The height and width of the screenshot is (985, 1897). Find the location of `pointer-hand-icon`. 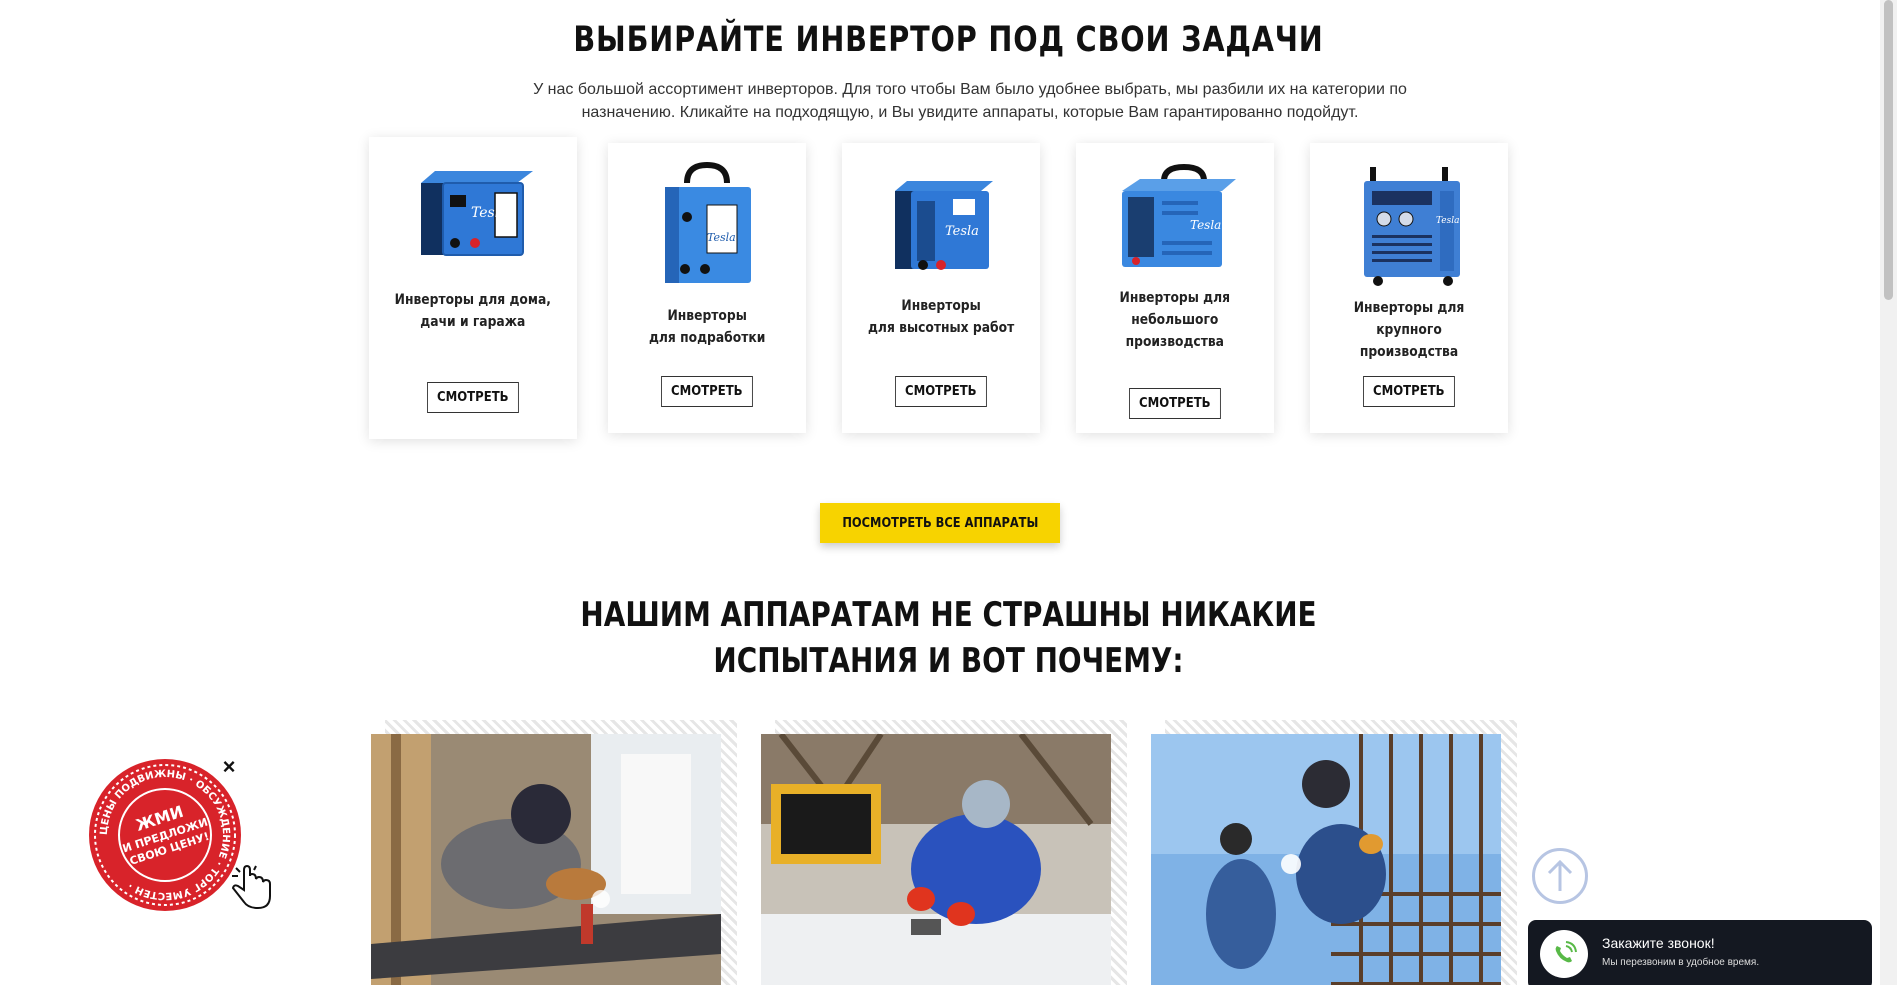

pointer-hand-icon is located at coordinates (251, 887).